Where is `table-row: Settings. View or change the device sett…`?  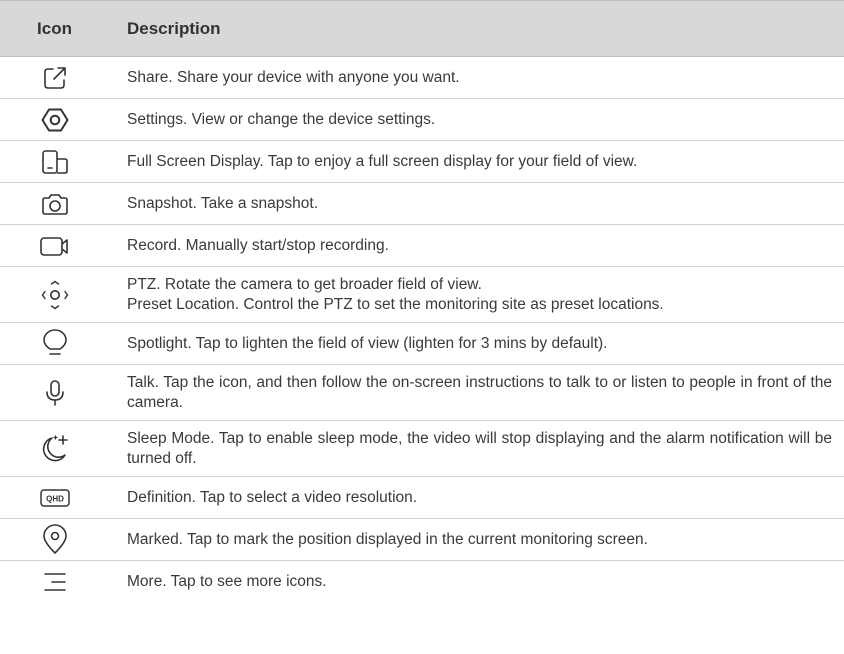
table-row: Settings. View or change the device sett… is located at coordinates (422, 120).